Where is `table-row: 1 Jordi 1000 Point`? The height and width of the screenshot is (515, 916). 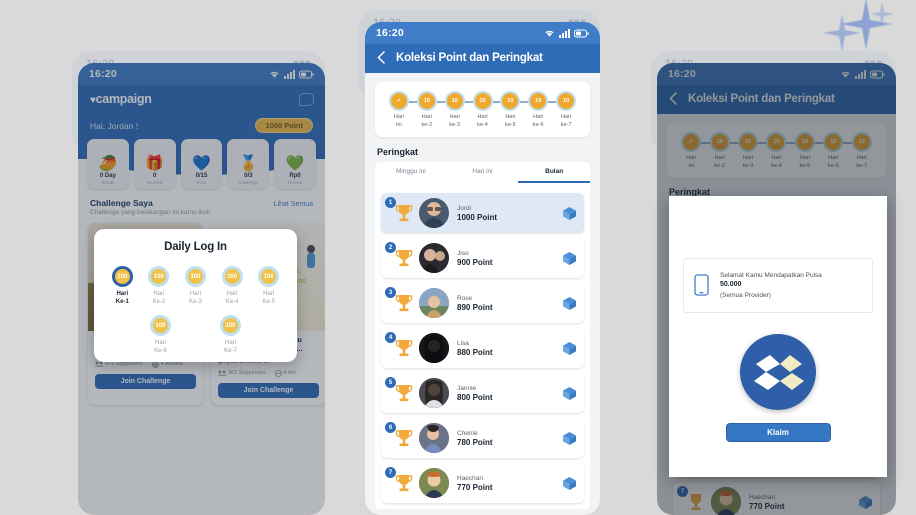 table-row: 1 Jordi 1000 Point is located at coordinates (482, 213).